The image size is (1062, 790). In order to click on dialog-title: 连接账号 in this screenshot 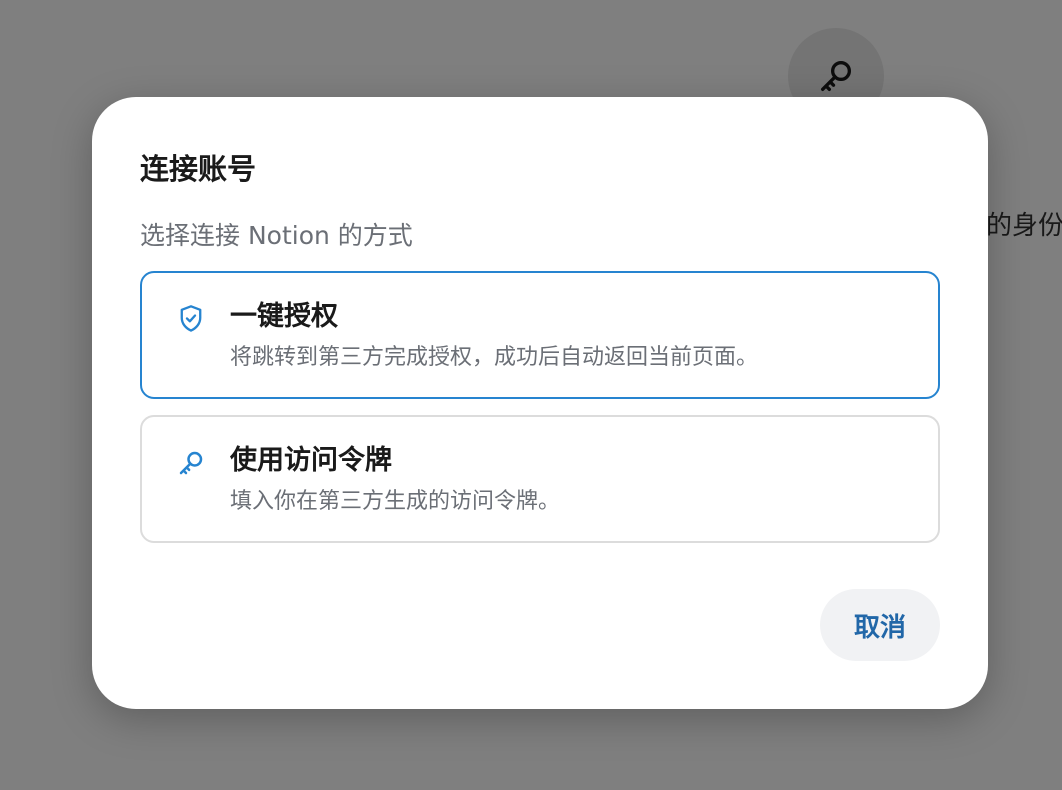, I will do `click(198, 169)`.